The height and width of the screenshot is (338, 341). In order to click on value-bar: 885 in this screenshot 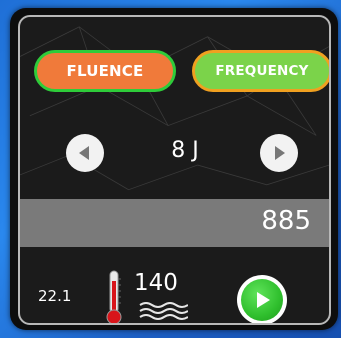, I will do `click(174, 223)`.